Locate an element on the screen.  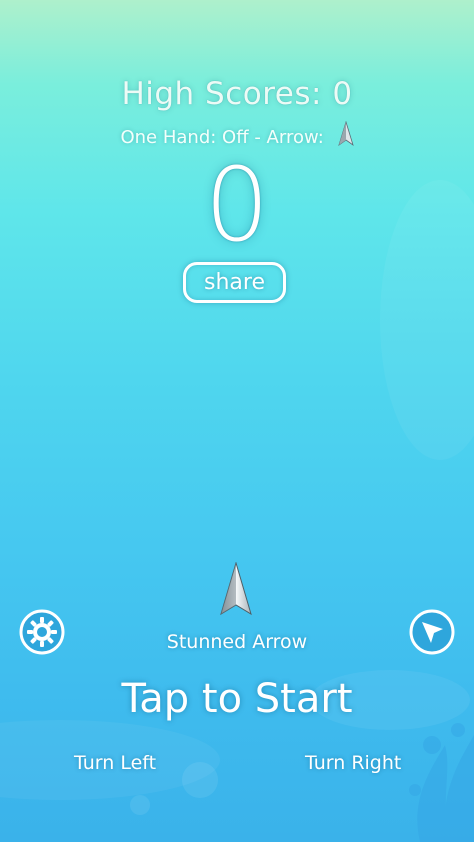
share-button-label: share is located at coordinates (234, 282).